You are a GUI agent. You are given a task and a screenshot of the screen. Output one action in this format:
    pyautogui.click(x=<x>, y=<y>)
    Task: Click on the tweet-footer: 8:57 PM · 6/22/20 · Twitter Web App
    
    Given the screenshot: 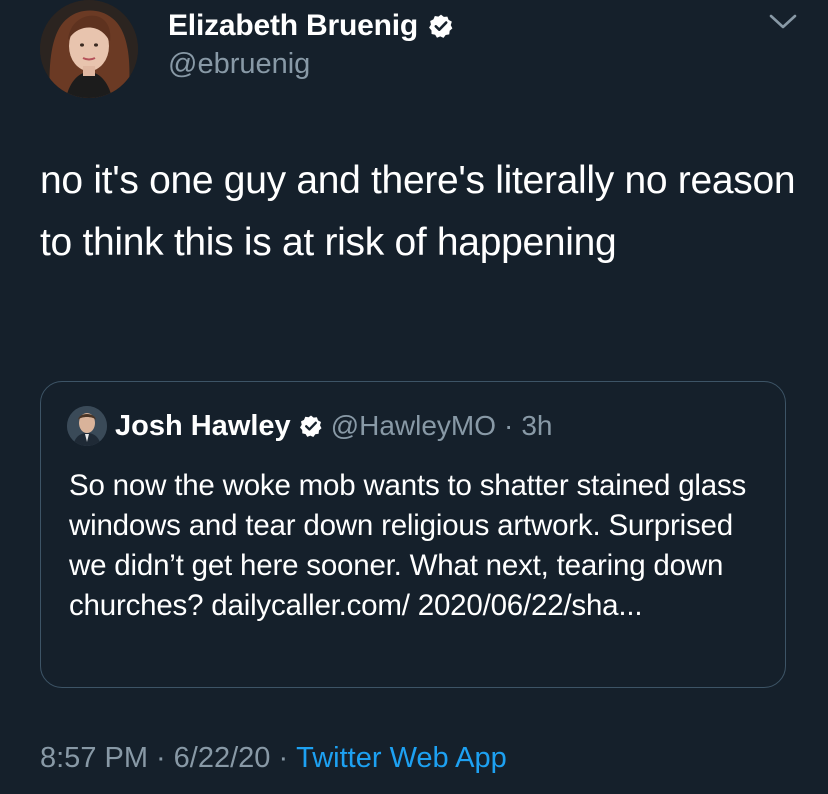 What is the action you would take?
    pyautogui.click(x=273, y=758)
    